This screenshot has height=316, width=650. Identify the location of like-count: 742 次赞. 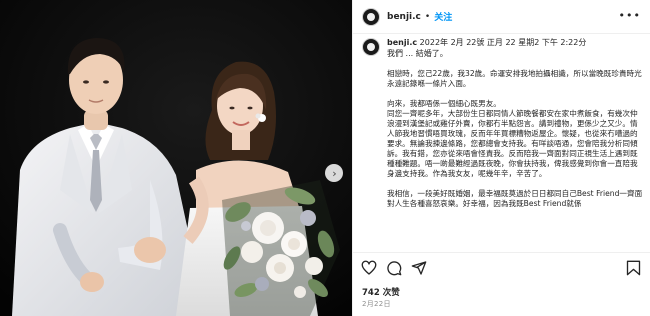
(381, 292).